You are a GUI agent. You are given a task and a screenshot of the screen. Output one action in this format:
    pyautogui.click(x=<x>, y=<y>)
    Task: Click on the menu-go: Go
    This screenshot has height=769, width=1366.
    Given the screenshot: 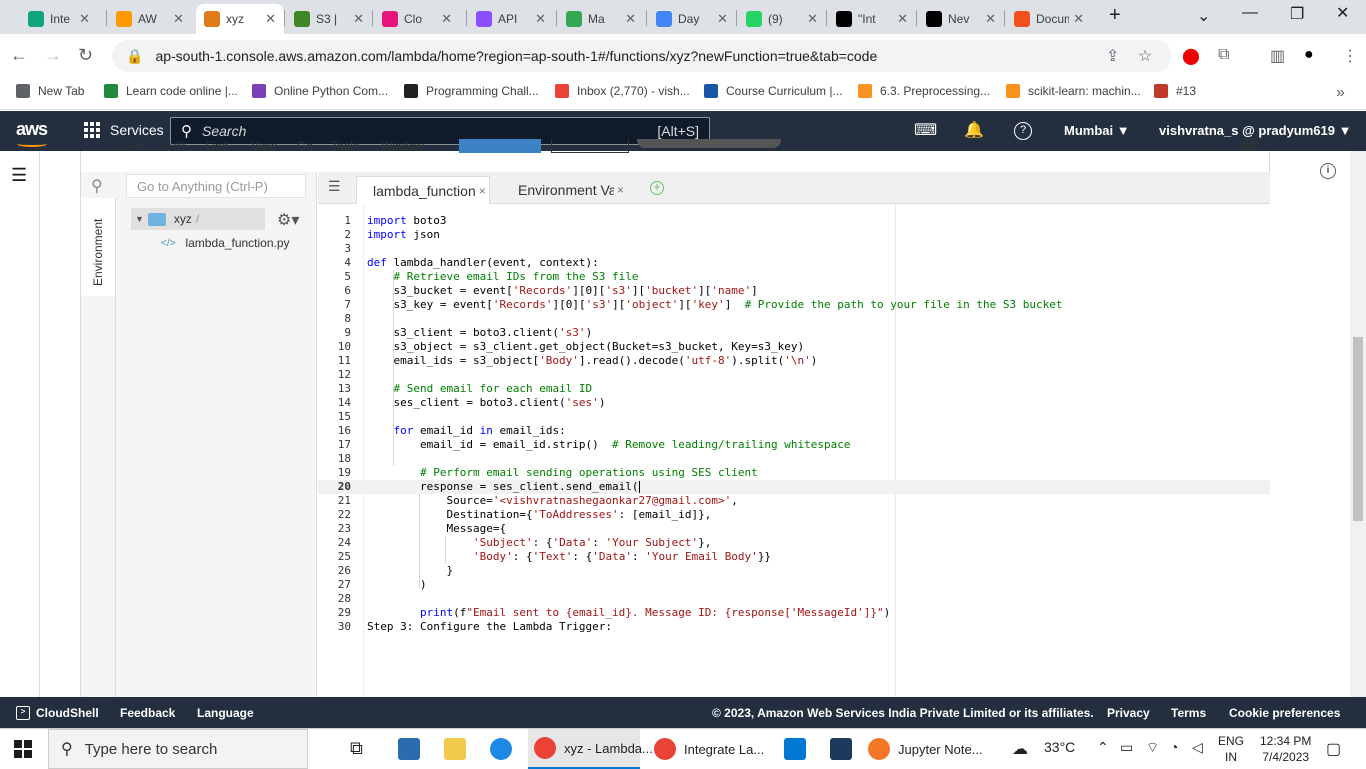 What is the action you would take?
    pyautogui.click(x=305, y=146)
    